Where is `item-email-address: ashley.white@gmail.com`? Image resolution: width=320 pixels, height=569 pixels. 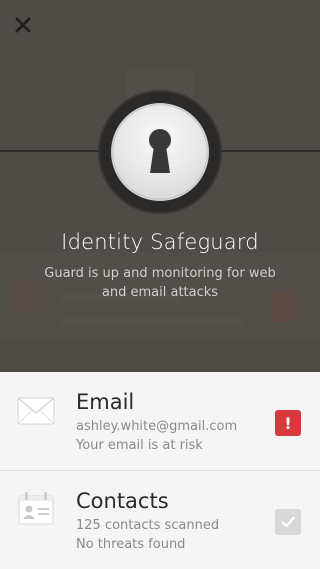
item-email-address: ashley.white@gmail.com is located at coordinates (157, 426).